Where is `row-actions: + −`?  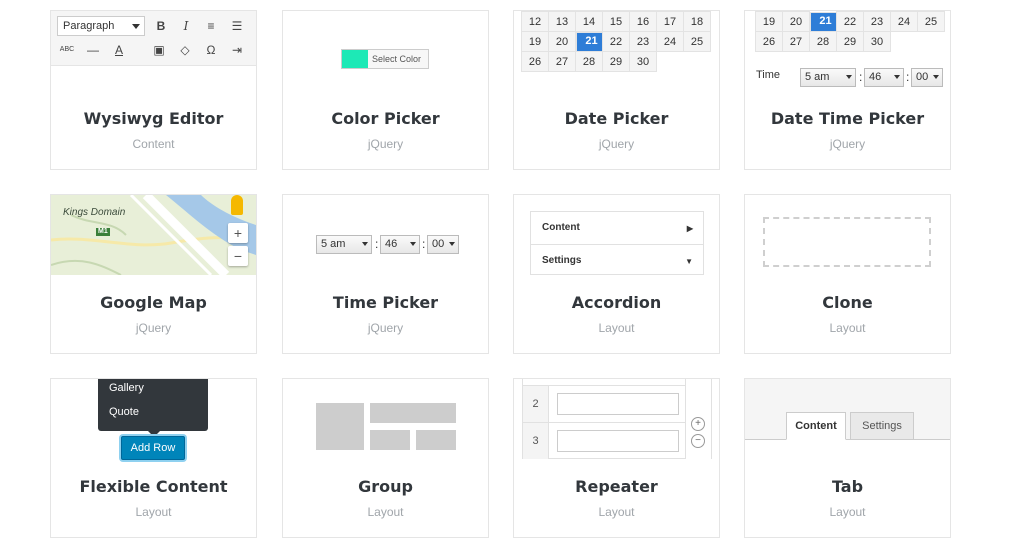 row-actions: + − is located at coordinates (698, 419).